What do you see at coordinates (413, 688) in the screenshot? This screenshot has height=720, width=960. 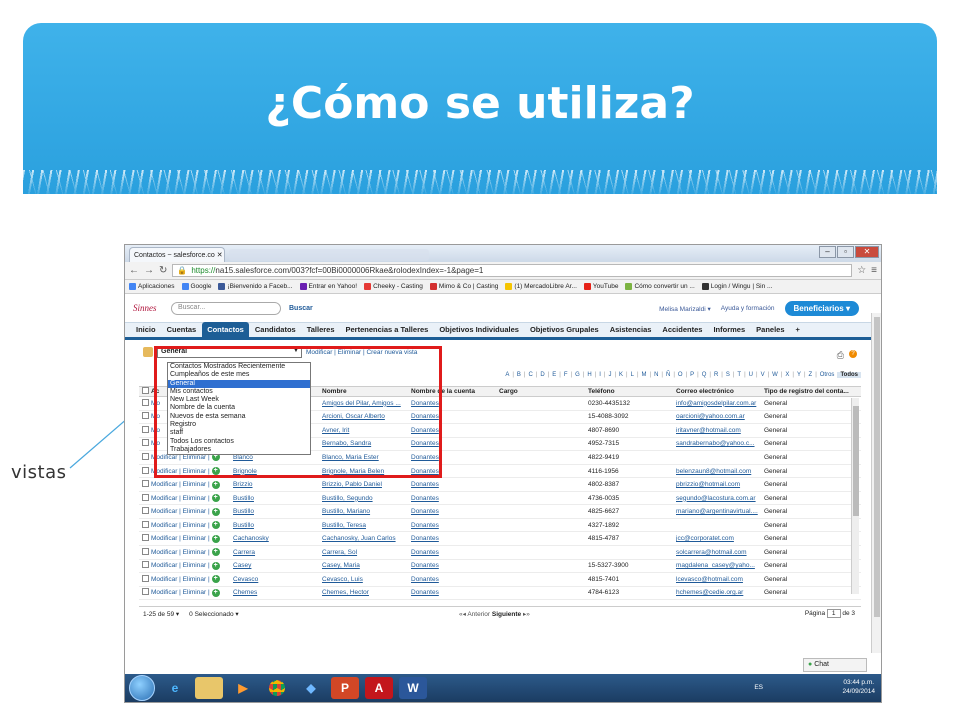 I see `word-icon: W` at bounding box center [413, 688].